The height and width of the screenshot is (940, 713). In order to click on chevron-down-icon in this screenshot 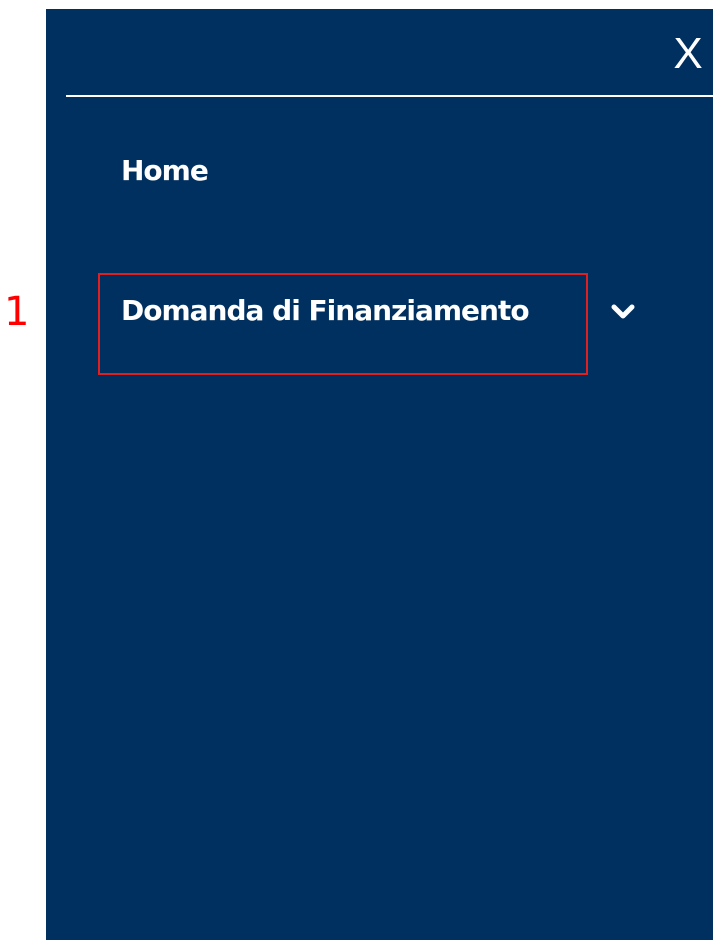, I will do `click(623, 312)`.